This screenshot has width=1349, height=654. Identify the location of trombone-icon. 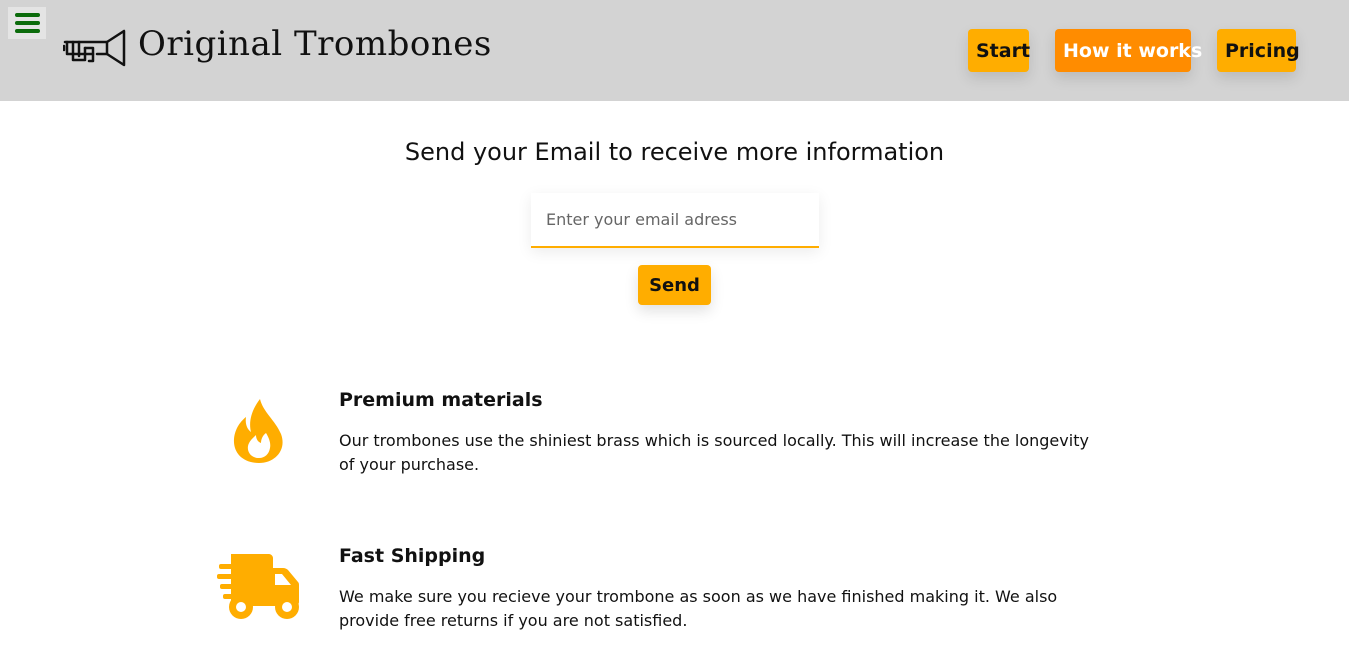
(94, 48).